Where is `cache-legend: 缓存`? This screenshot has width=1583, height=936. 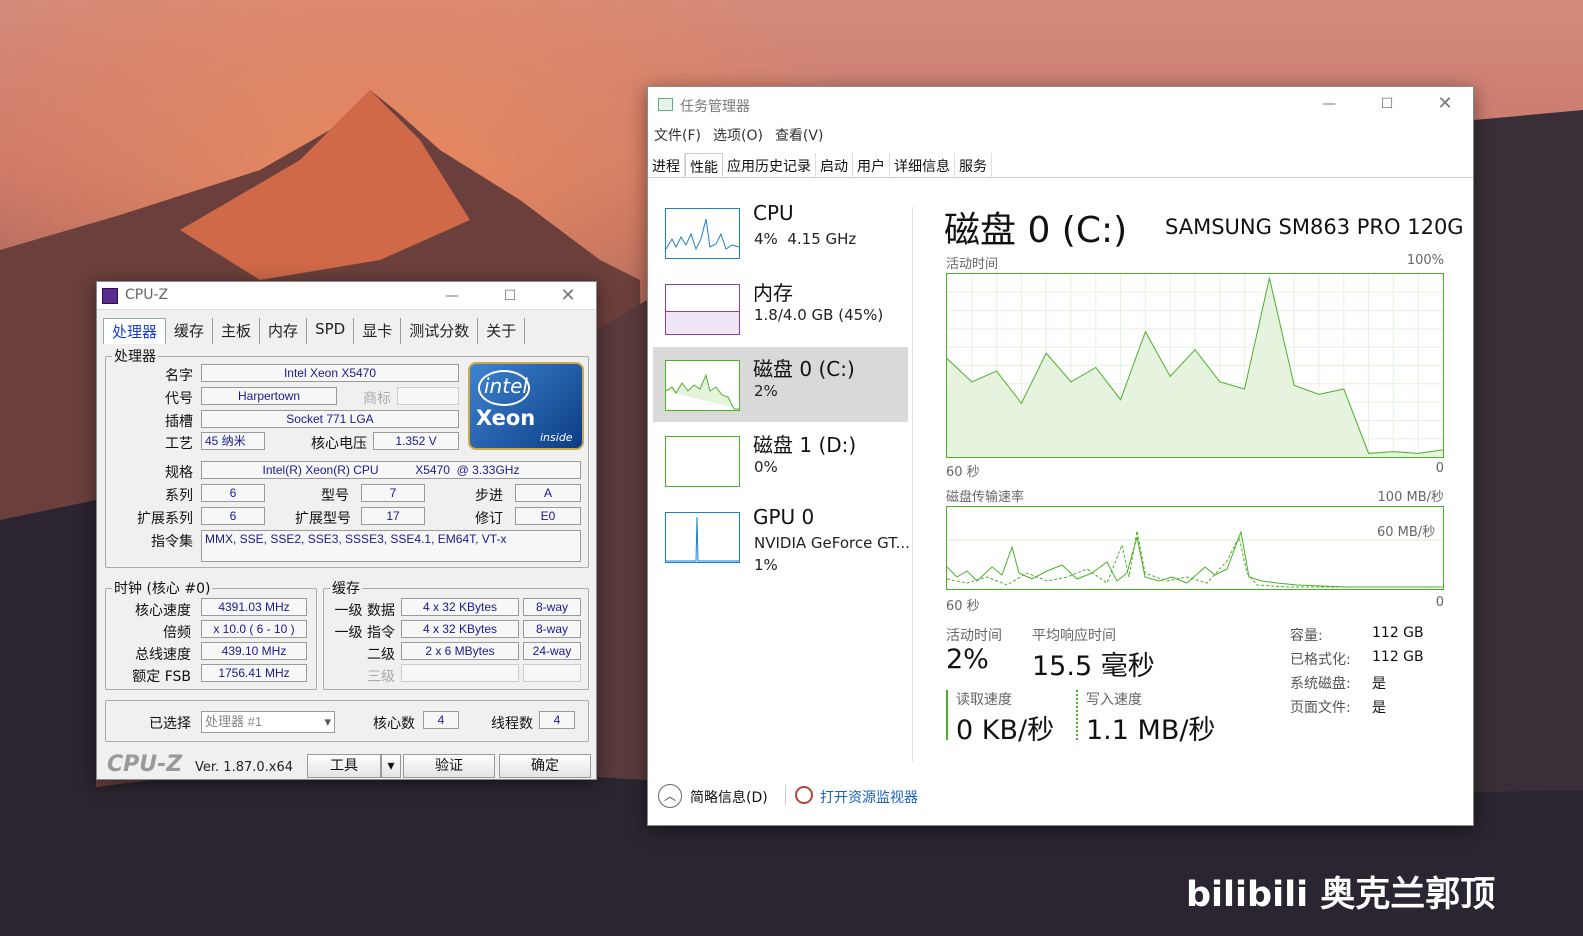 cache-legend: 缓存 is located at coordinates (346, 589).